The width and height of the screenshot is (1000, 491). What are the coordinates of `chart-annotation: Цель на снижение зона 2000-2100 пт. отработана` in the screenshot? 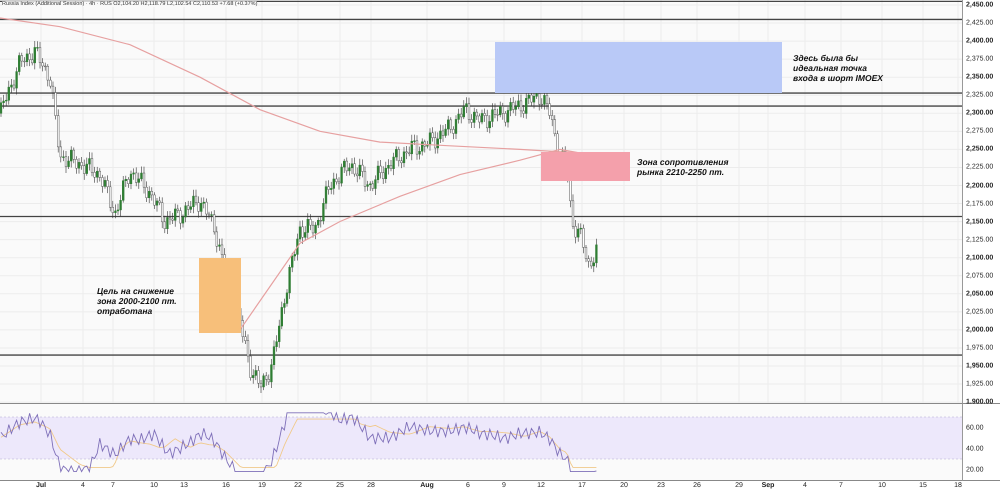 It's located at (137, 301).